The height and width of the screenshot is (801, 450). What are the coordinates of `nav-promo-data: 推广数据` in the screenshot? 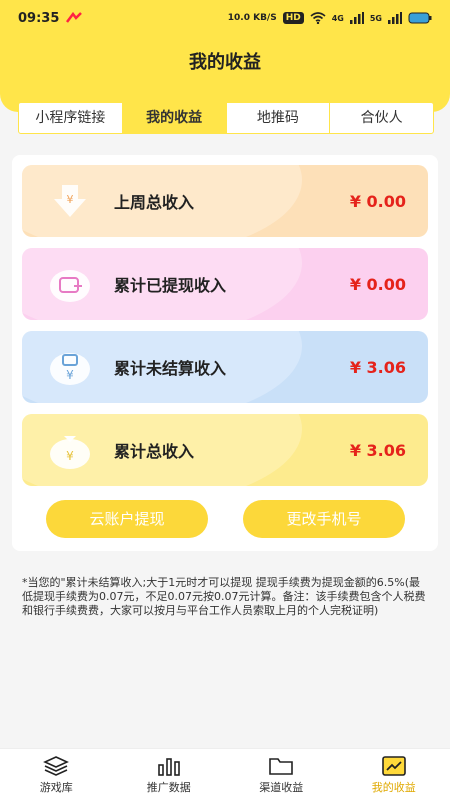 It's located at (169, 775).